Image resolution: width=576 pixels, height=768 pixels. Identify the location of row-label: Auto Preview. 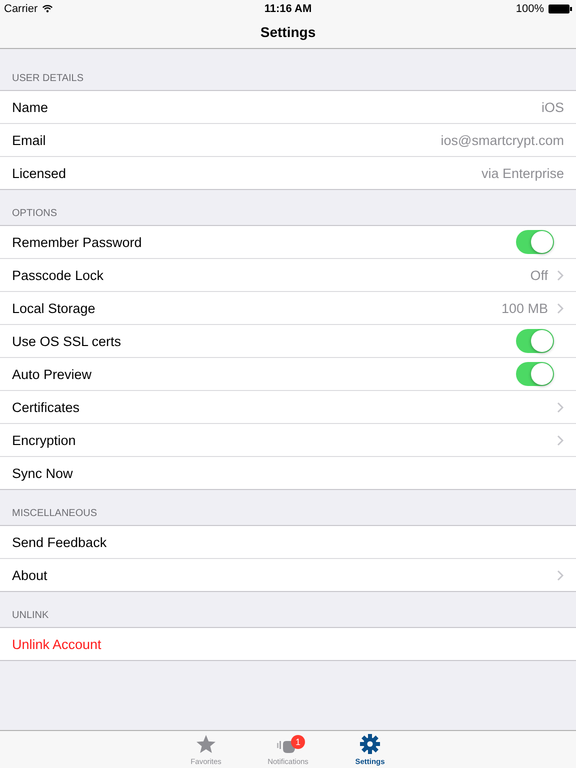
(52, 374).